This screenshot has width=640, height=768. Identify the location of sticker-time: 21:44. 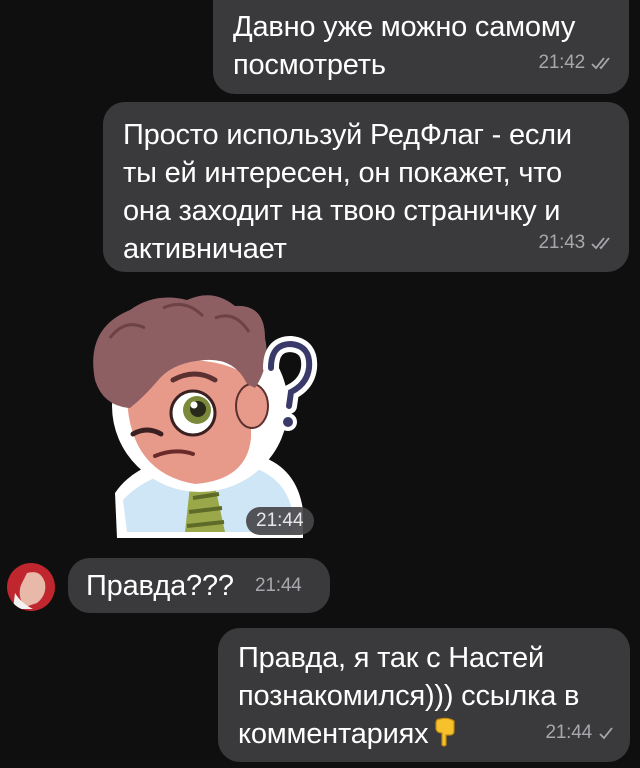
(280, 521).